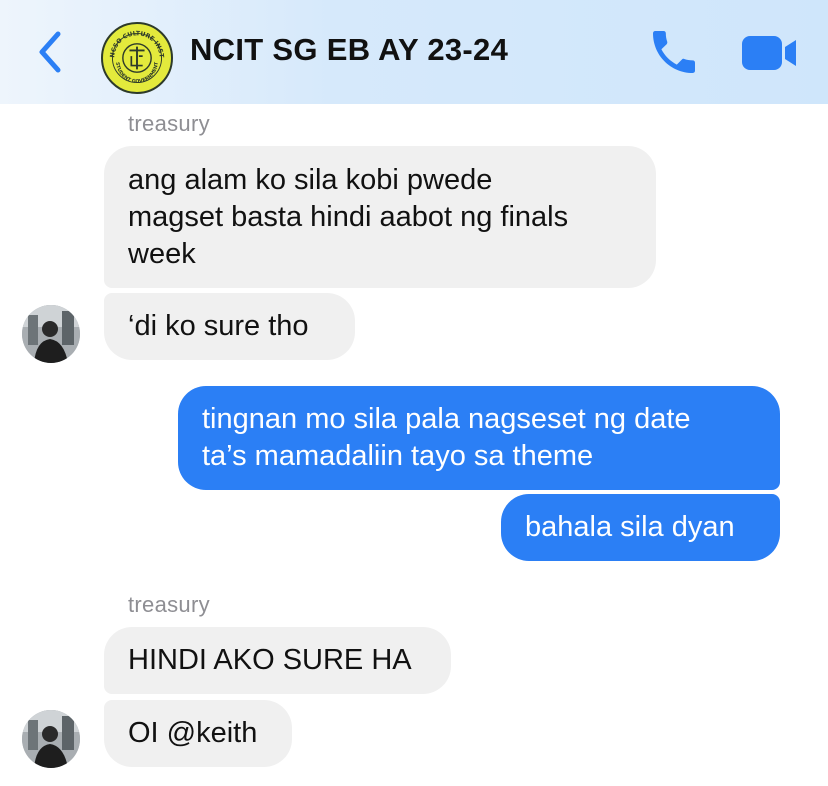  I want to click on message-bubble-incoming: OI @keith, so click(198, 733).